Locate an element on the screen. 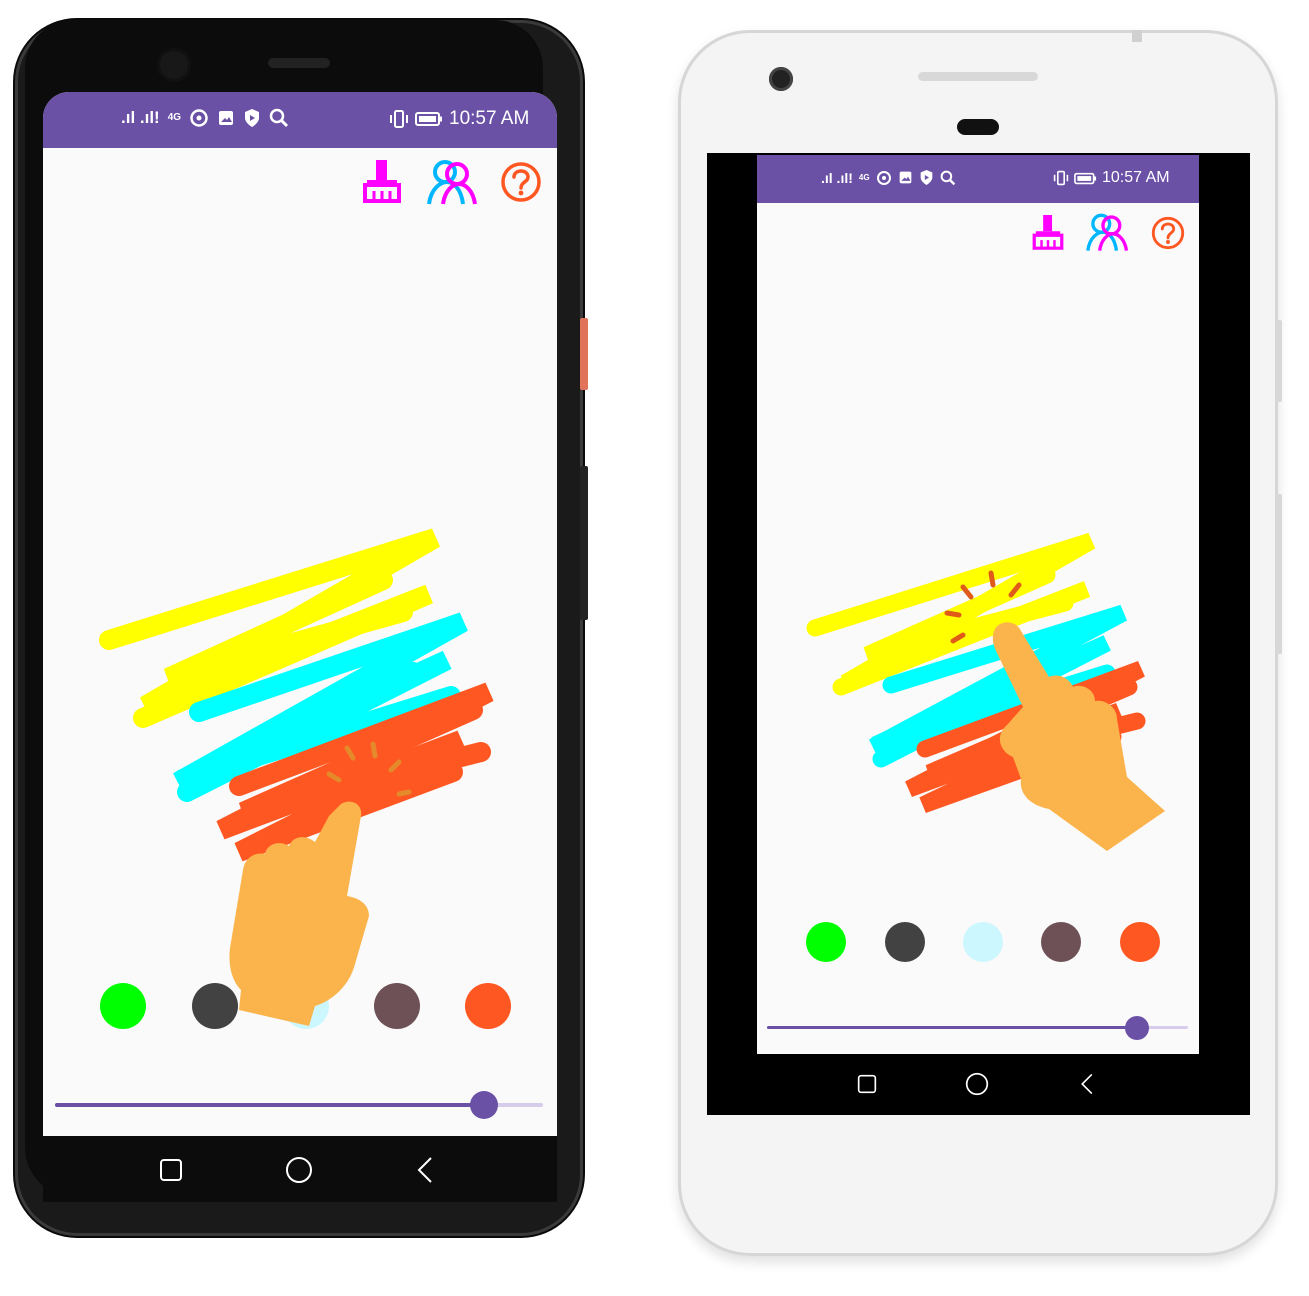 This screenshot has height=1296, width=1309. color-swatch-brown is located at coordinates (1061, 942).